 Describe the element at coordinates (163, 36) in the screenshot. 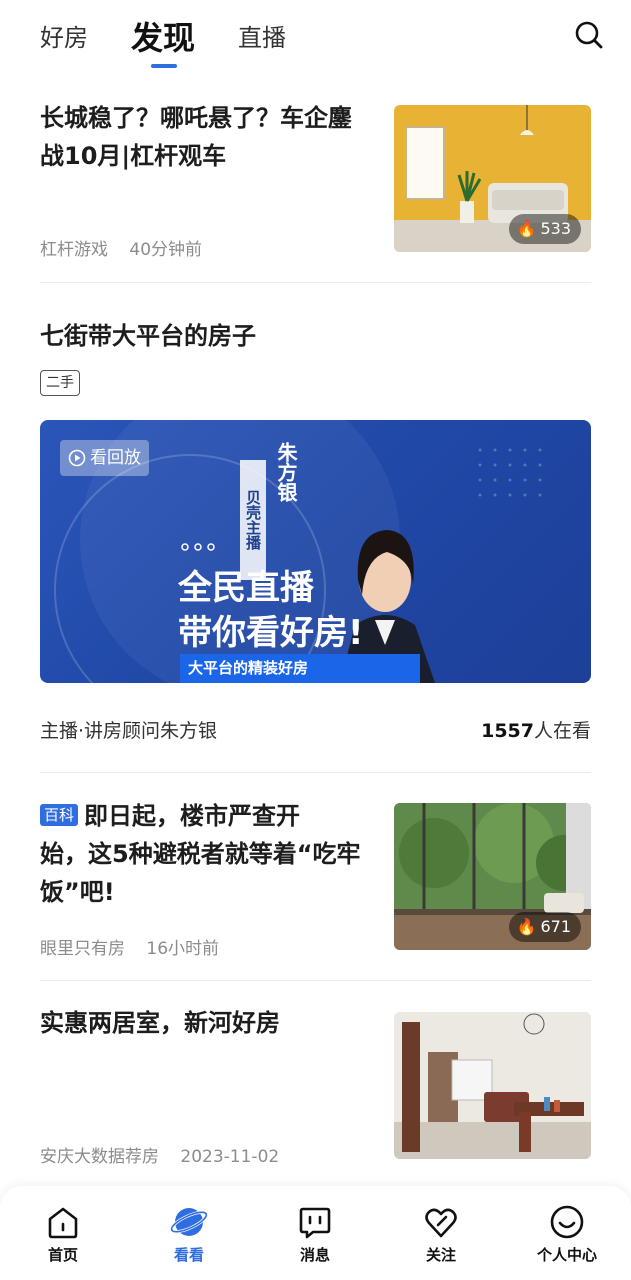

I see `tab-faxian: 发现` at that location.